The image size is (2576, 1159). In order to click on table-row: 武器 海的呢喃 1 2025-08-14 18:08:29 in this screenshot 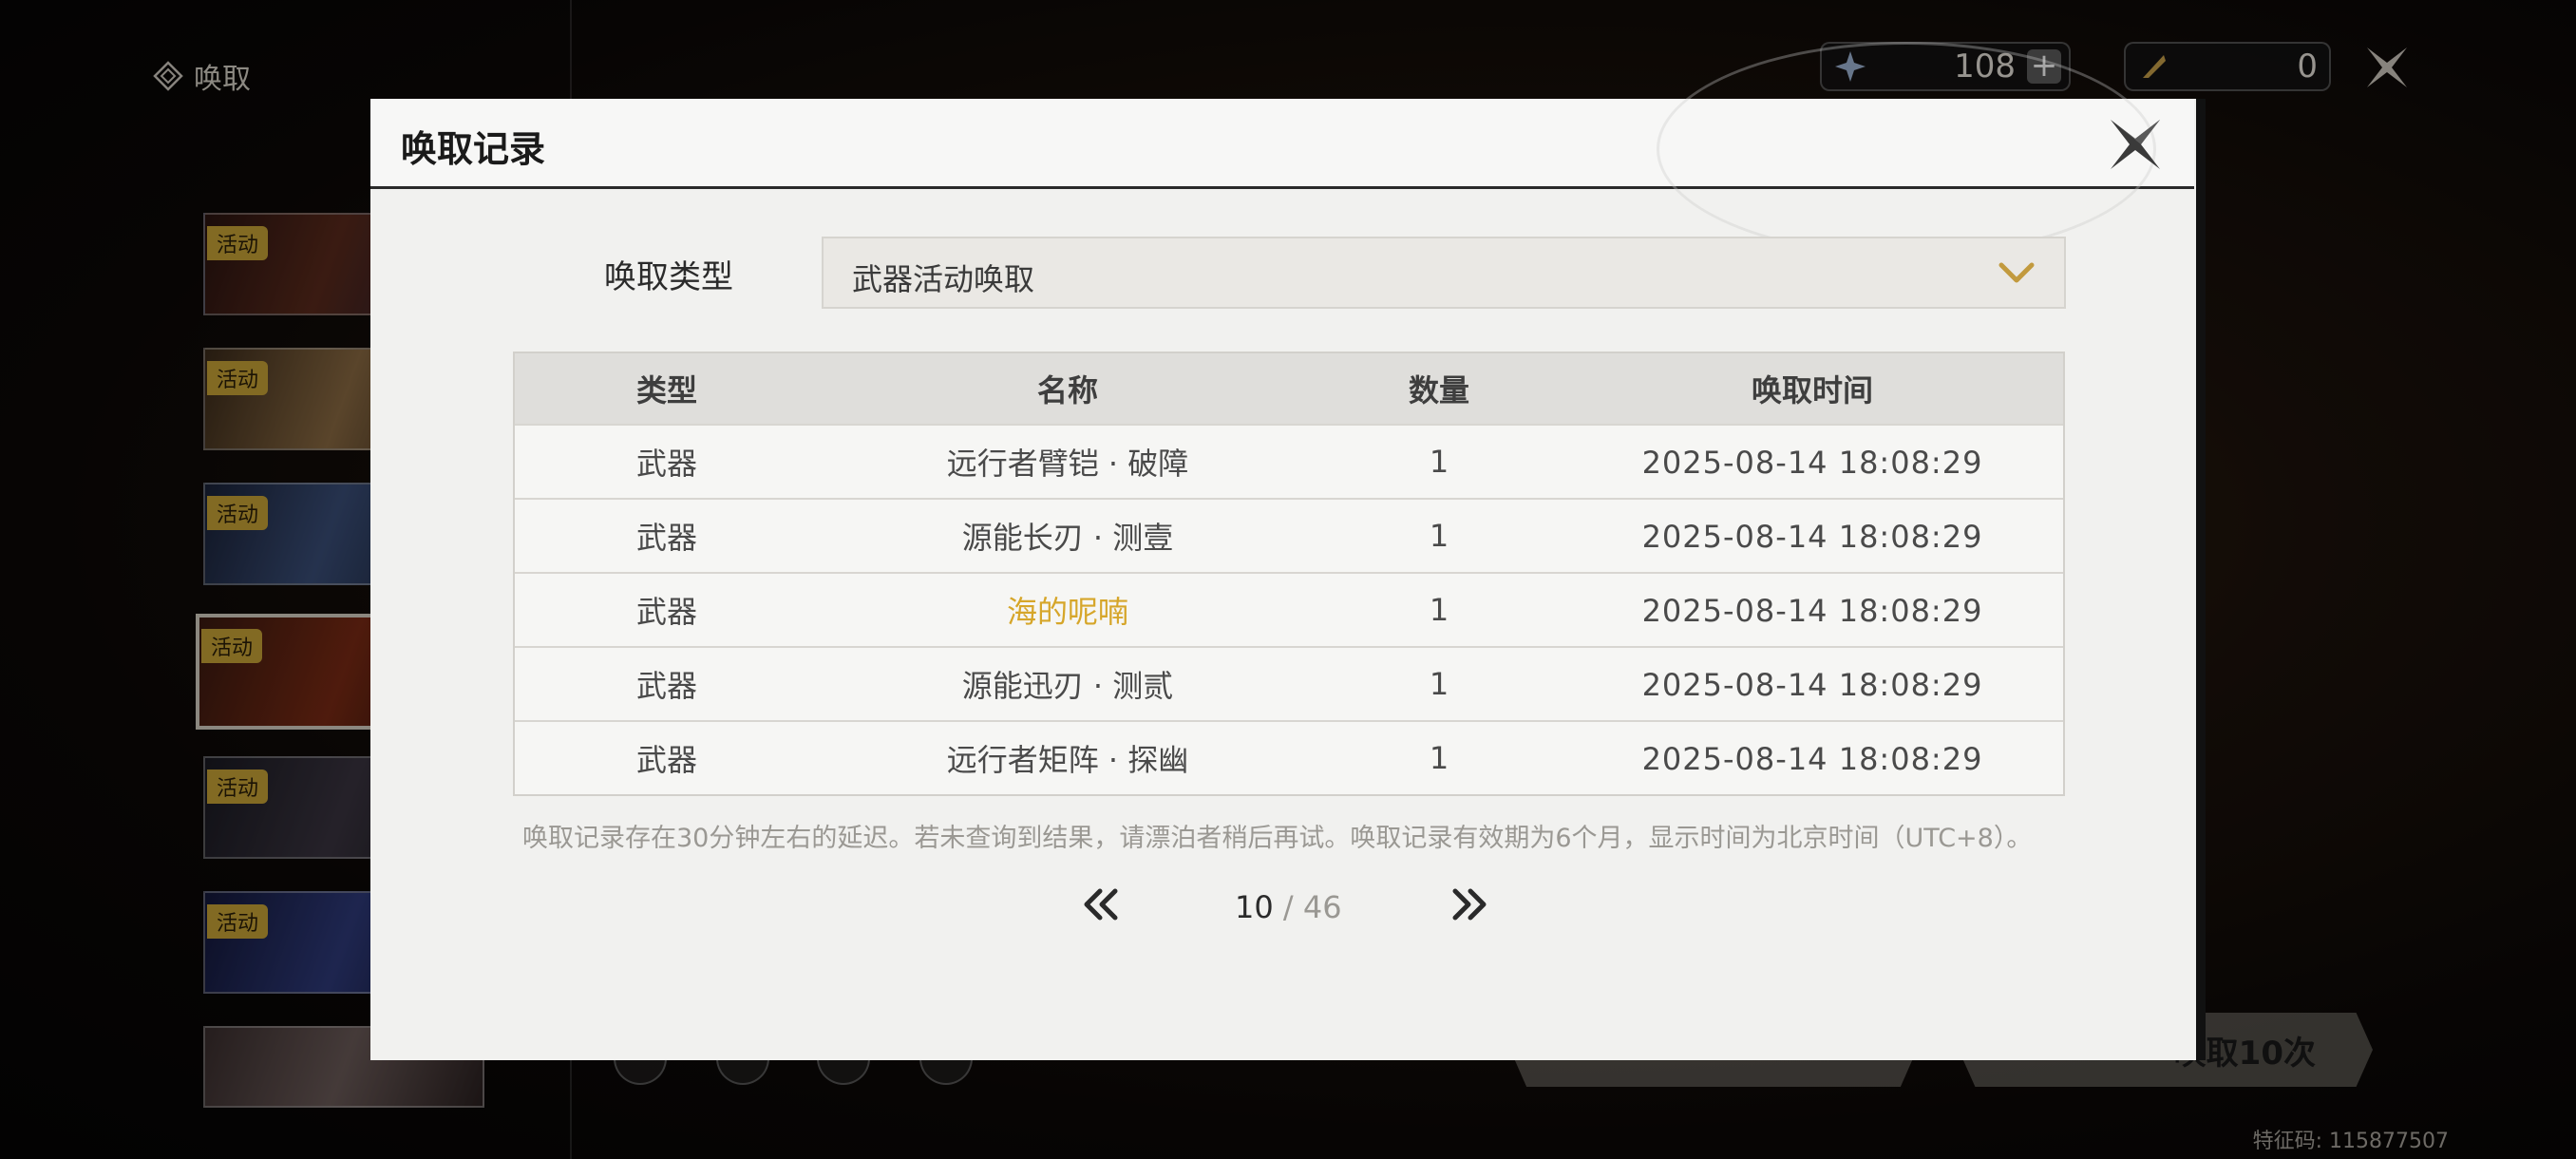, I will do `click(1289, 609)`.